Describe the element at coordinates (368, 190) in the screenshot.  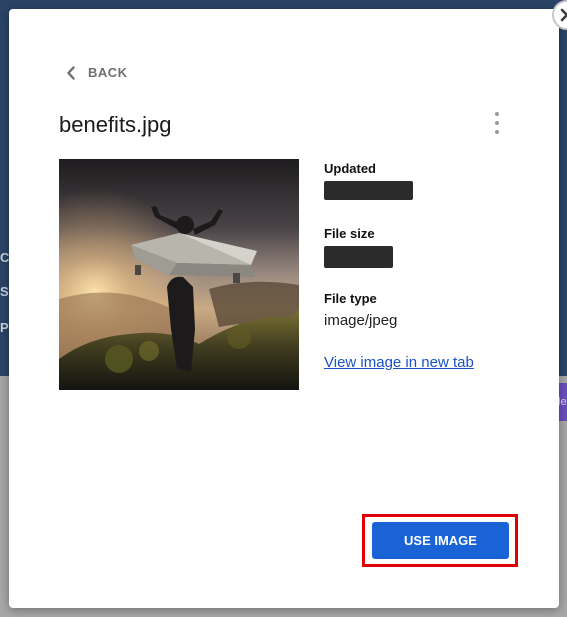
I see `updated-value-redacted` at that location.